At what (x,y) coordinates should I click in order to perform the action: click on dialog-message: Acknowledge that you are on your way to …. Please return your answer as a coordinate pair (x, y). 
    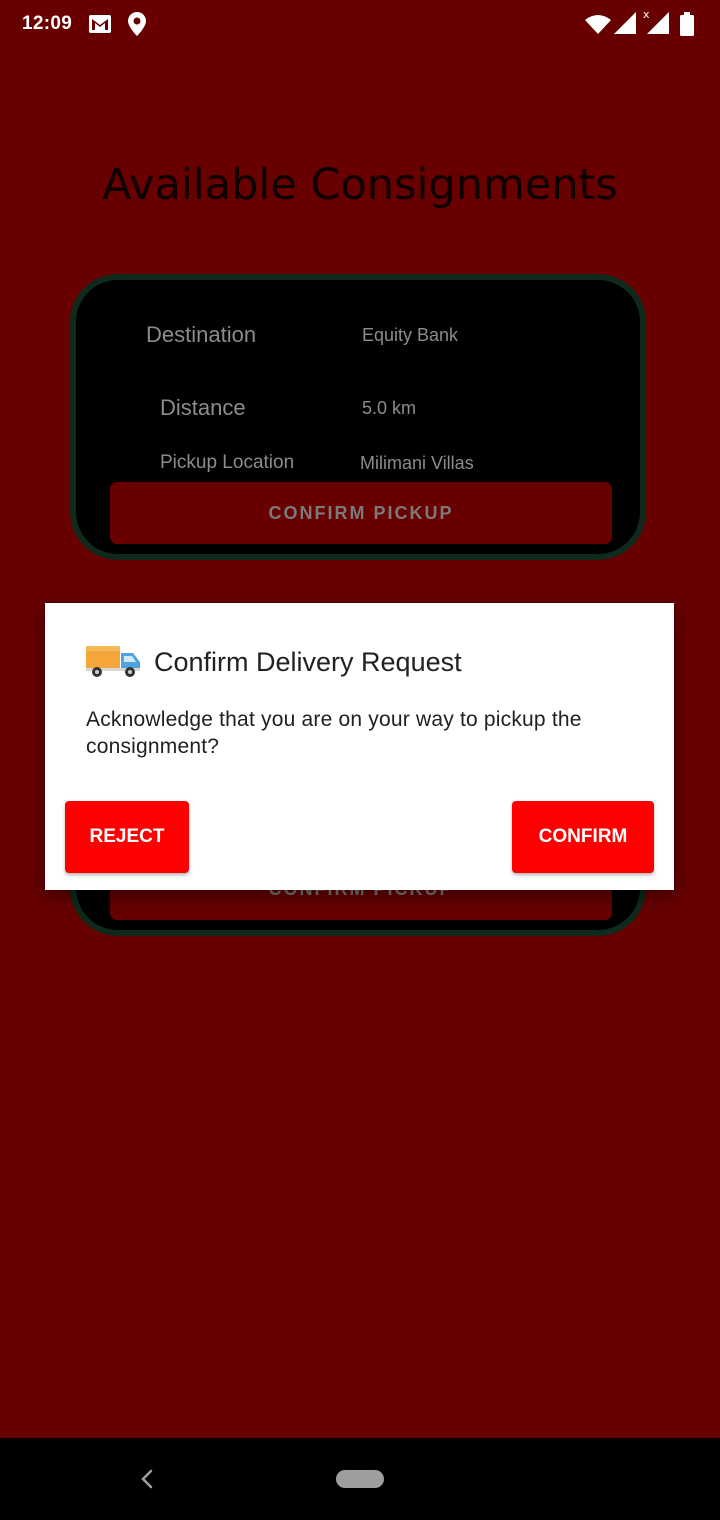
    Looking at the image, I should click on (334, 733).